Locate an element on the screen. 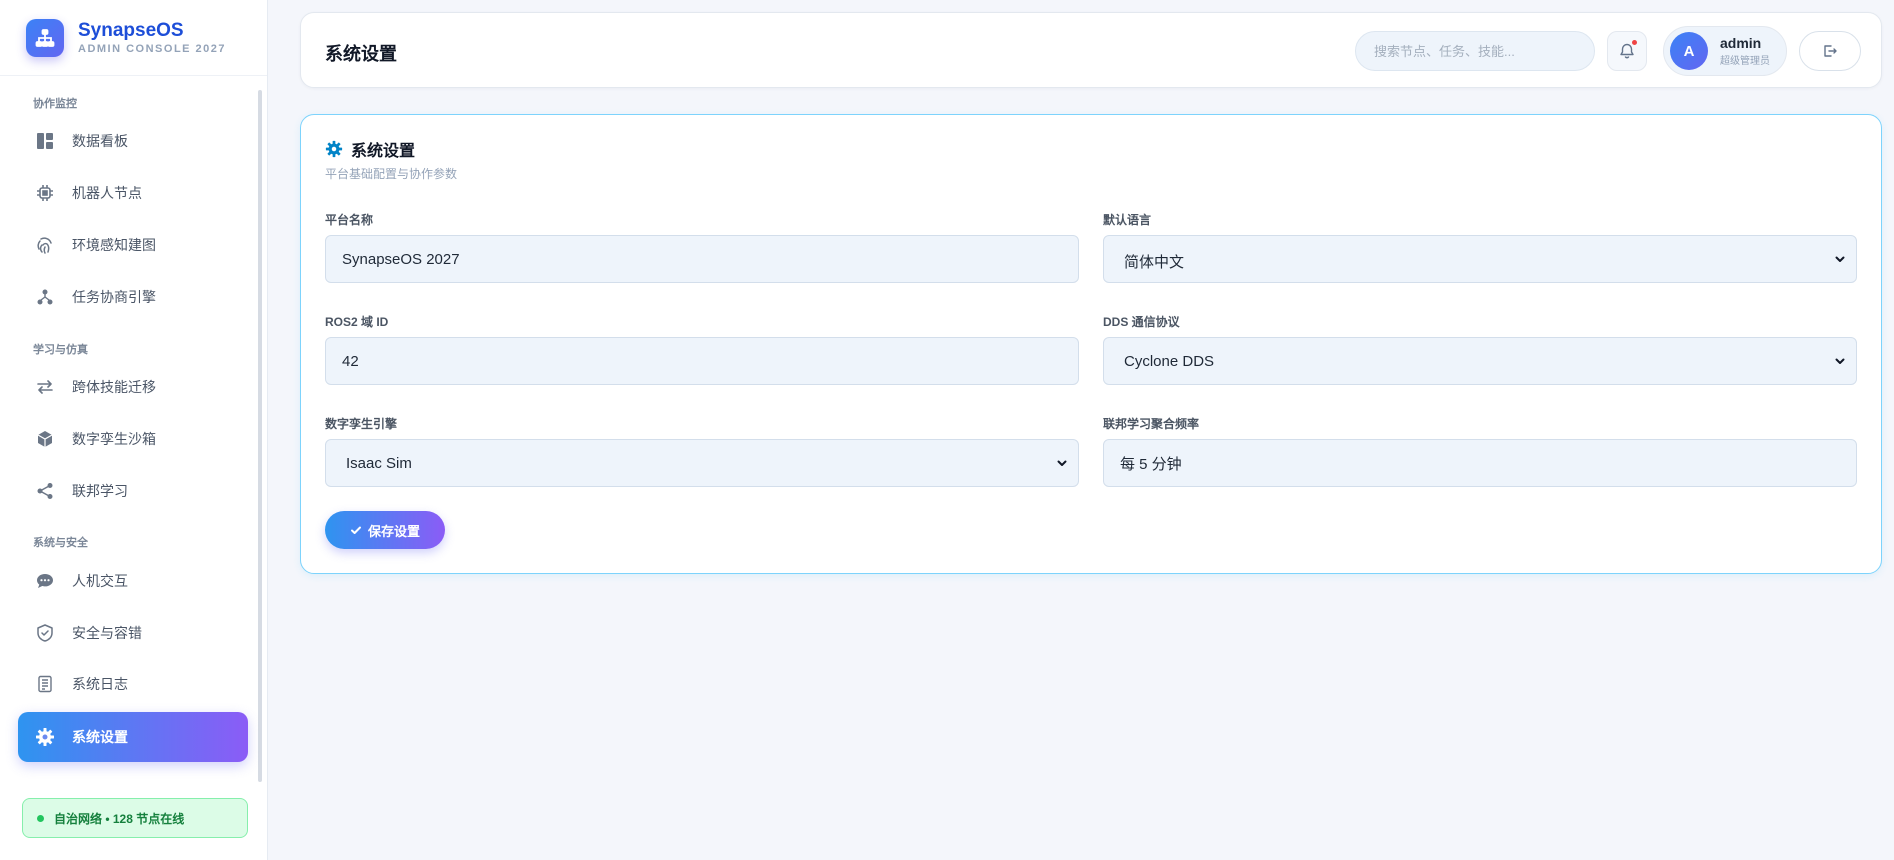 The image size is (1894, 860). sidebar-item-label: 数字孪生沙箱 is located at coordinates (114, 439).